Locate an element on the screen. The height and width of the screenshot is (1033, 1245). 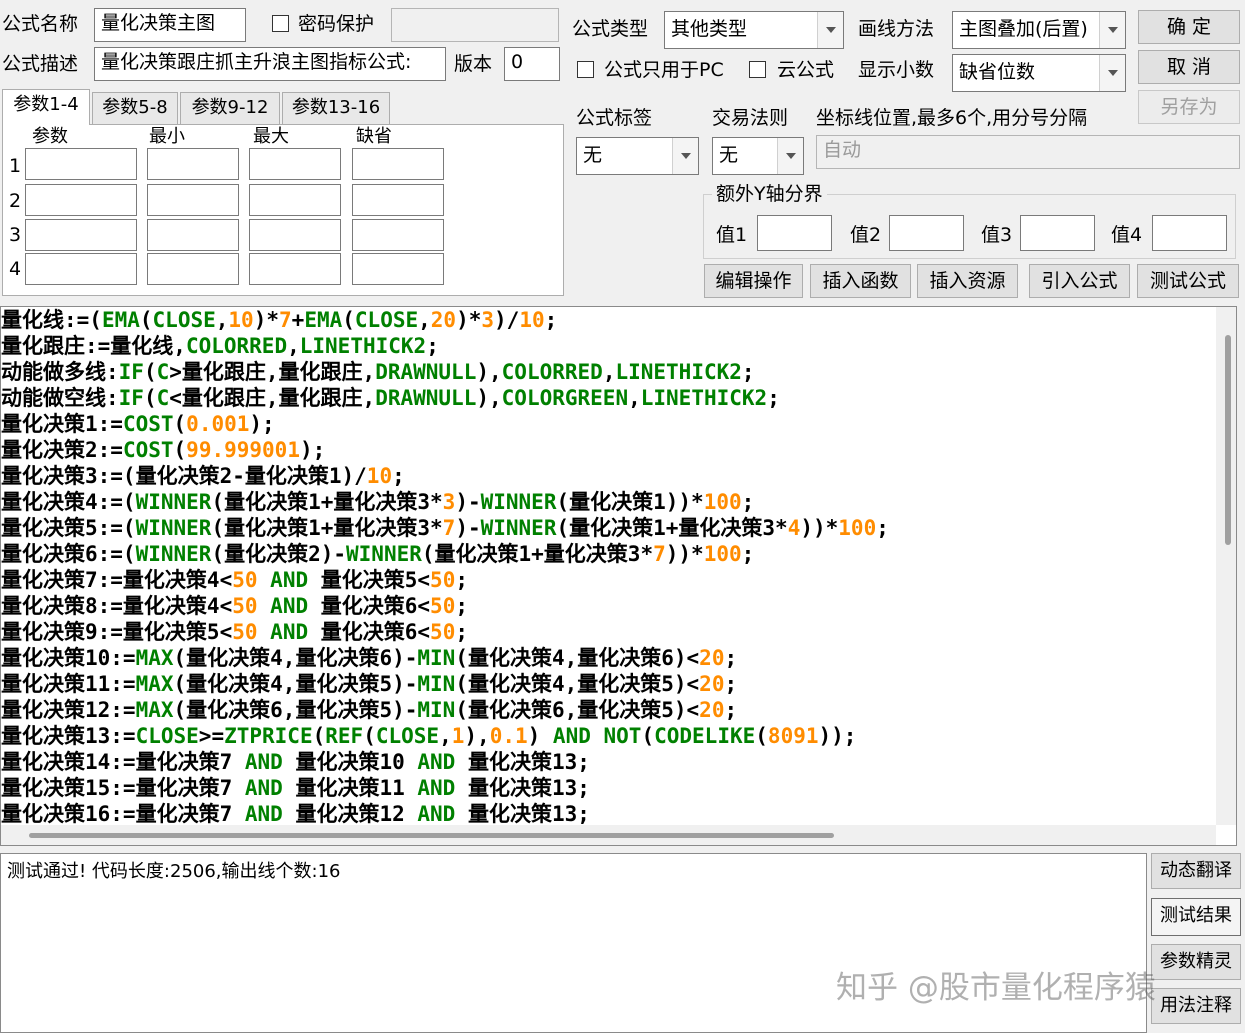
code-number: 3 is located at coordinates (449, 502).